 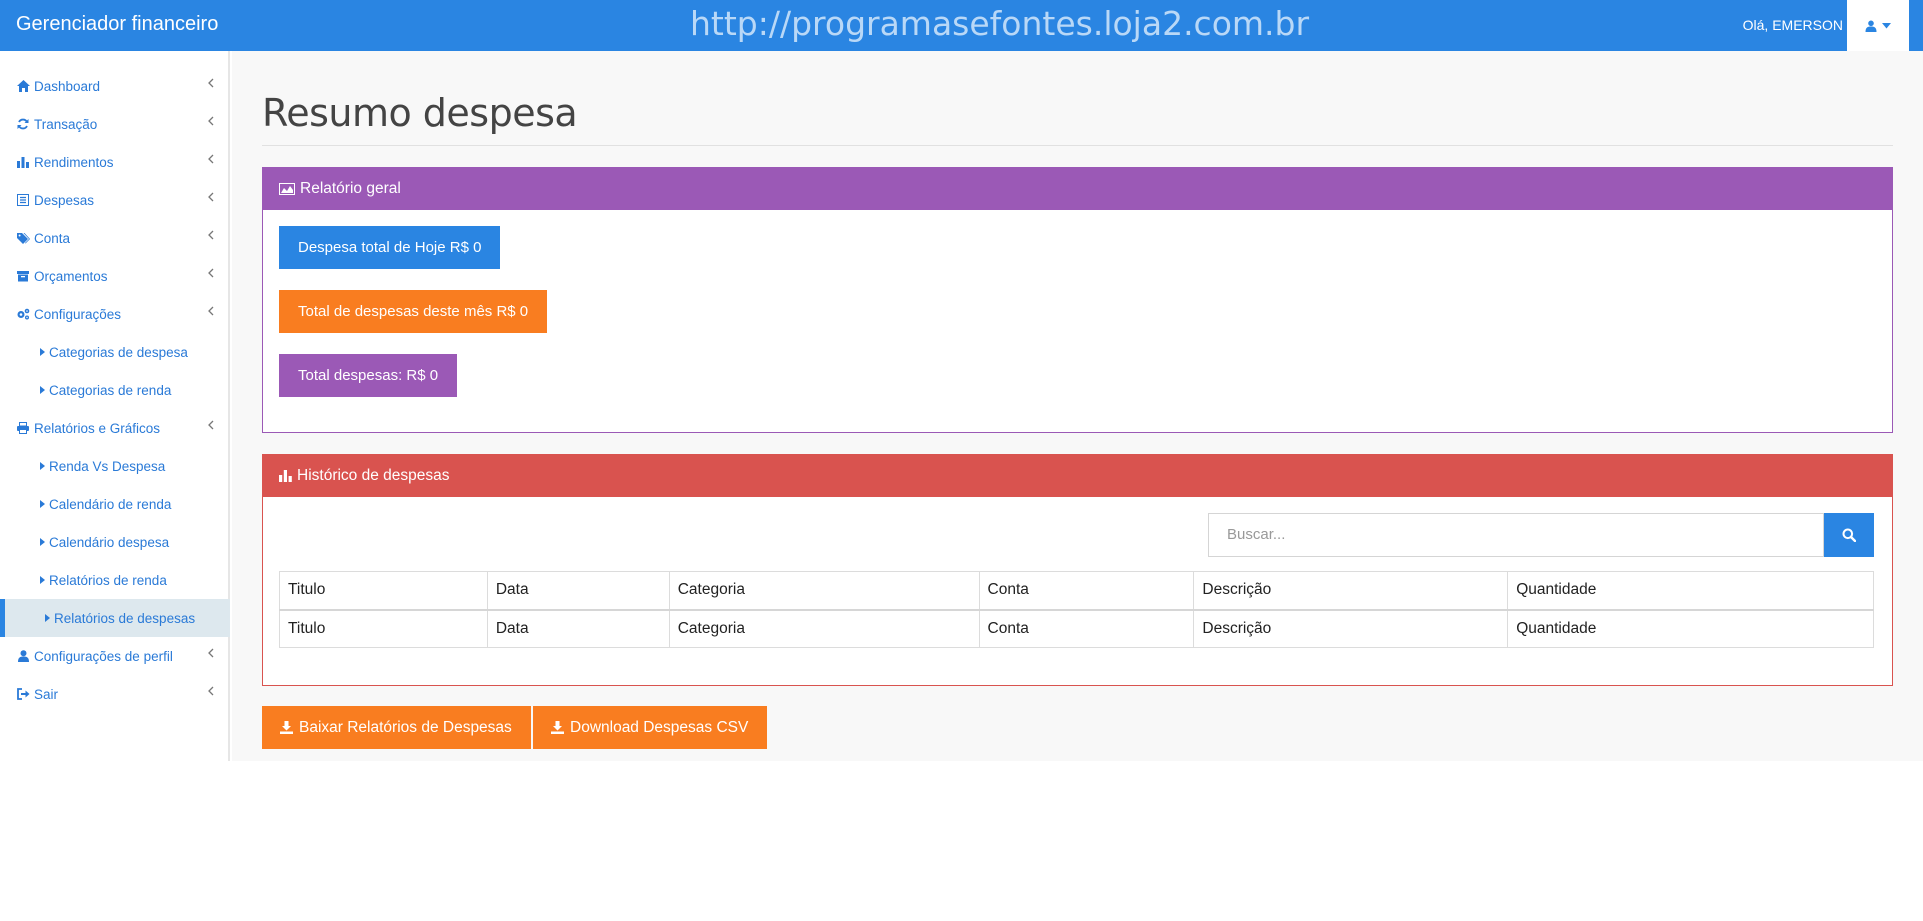 I want to click on column-header-quantidade: Quantidade, so click(x=1690, y=591).